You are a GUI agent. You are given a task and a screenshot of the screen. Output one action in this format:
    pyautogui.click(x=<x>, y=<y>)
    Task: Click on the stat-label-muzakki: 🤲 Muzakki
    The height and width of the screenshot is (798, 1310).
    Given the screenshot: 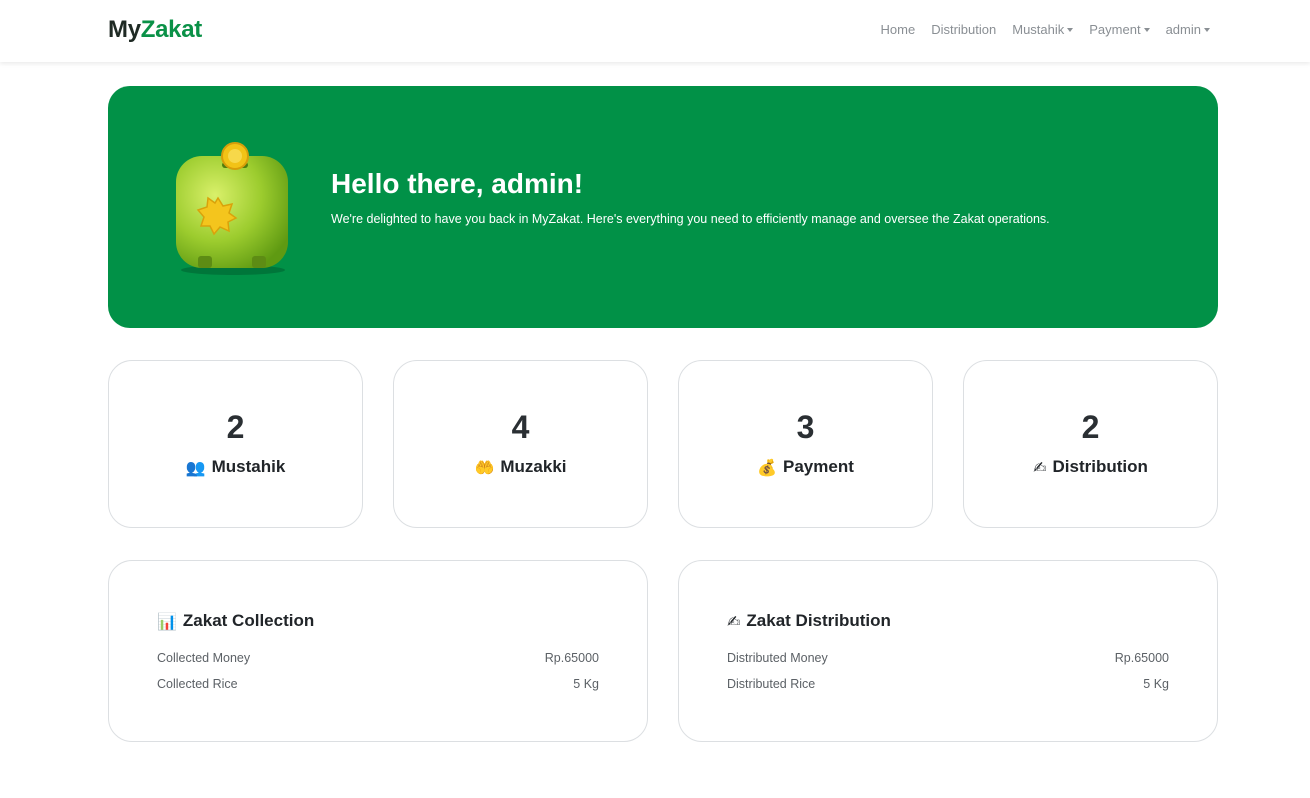 What is the action you would take?
    pyautogui.click(x=520, y=467)
    